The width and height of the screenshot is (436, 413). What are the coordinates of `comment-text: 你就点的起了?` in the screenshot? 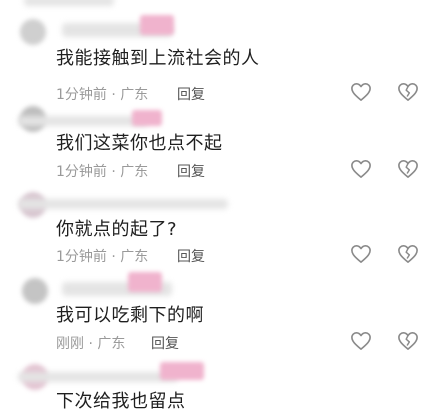 It's located at (117, 229).